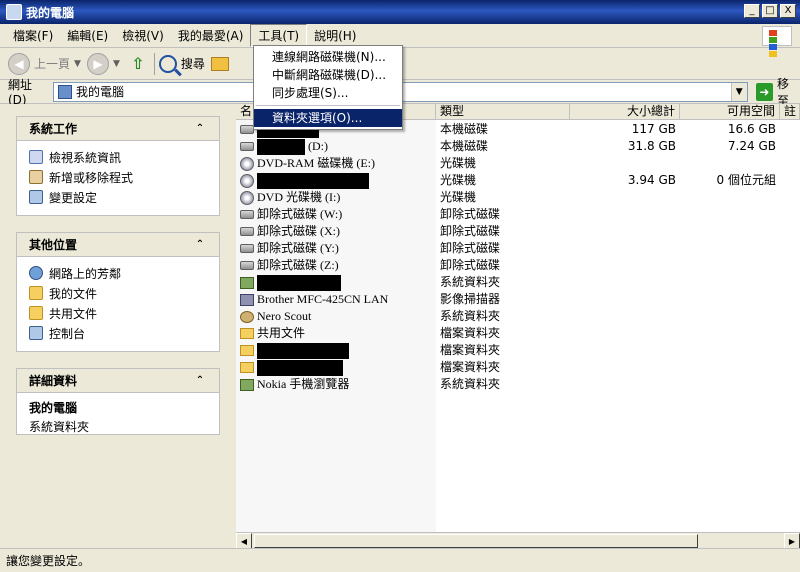 This screenshot has width=800, height=572. Describe the element at coordinates (400, 12) in the screenshot. I see `title-bar: 我的電腦 _ □ X` at that location.